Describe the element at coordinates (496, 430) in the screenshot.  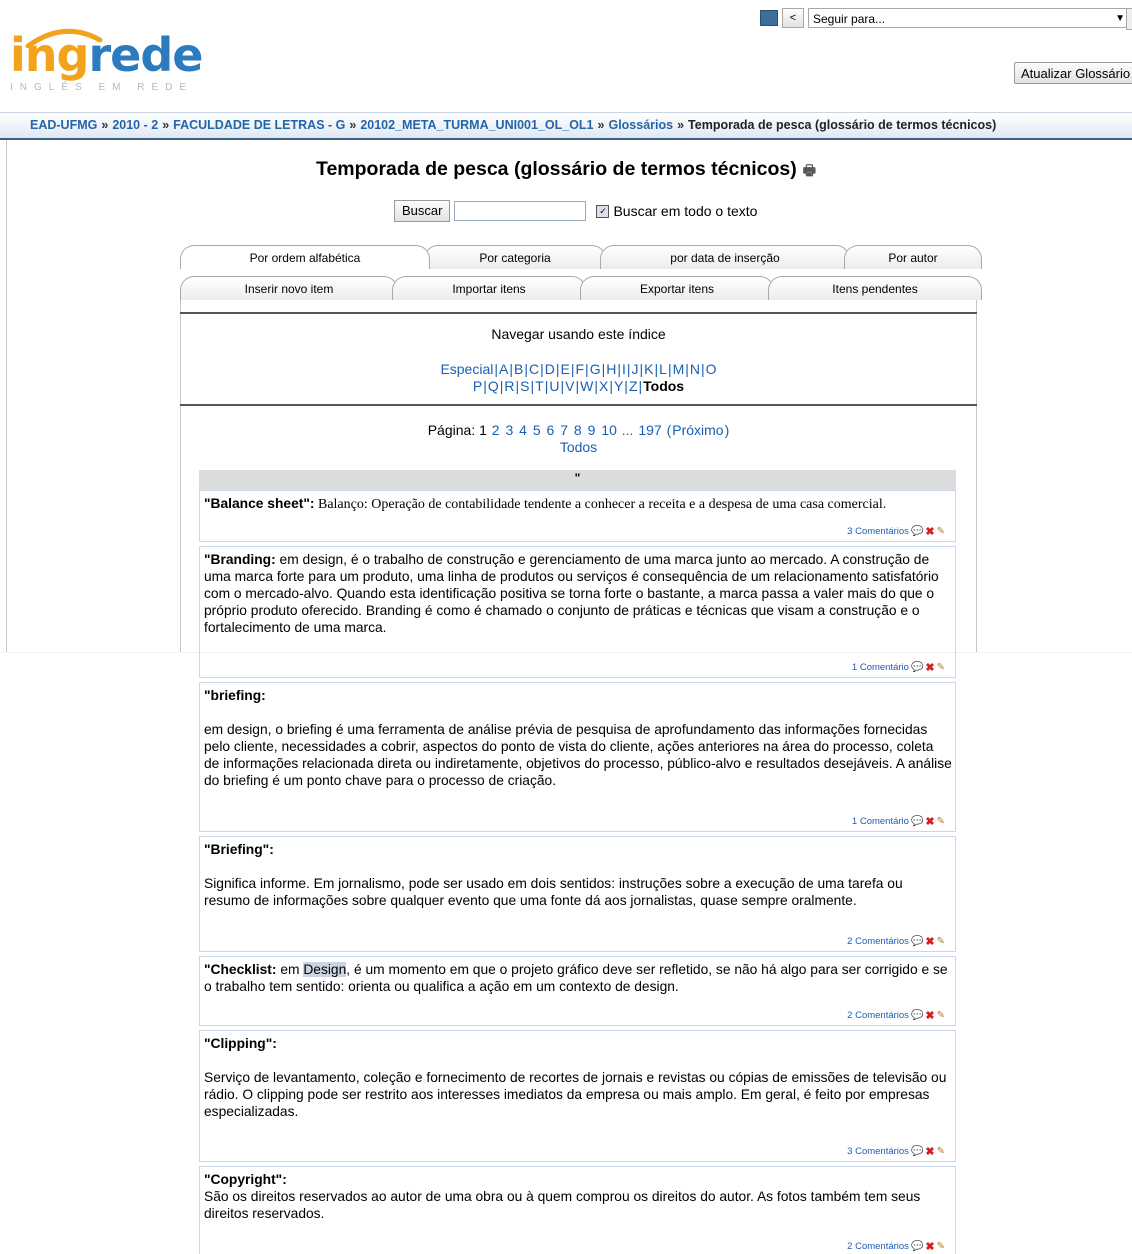
I see `page-link: 2` at that location.